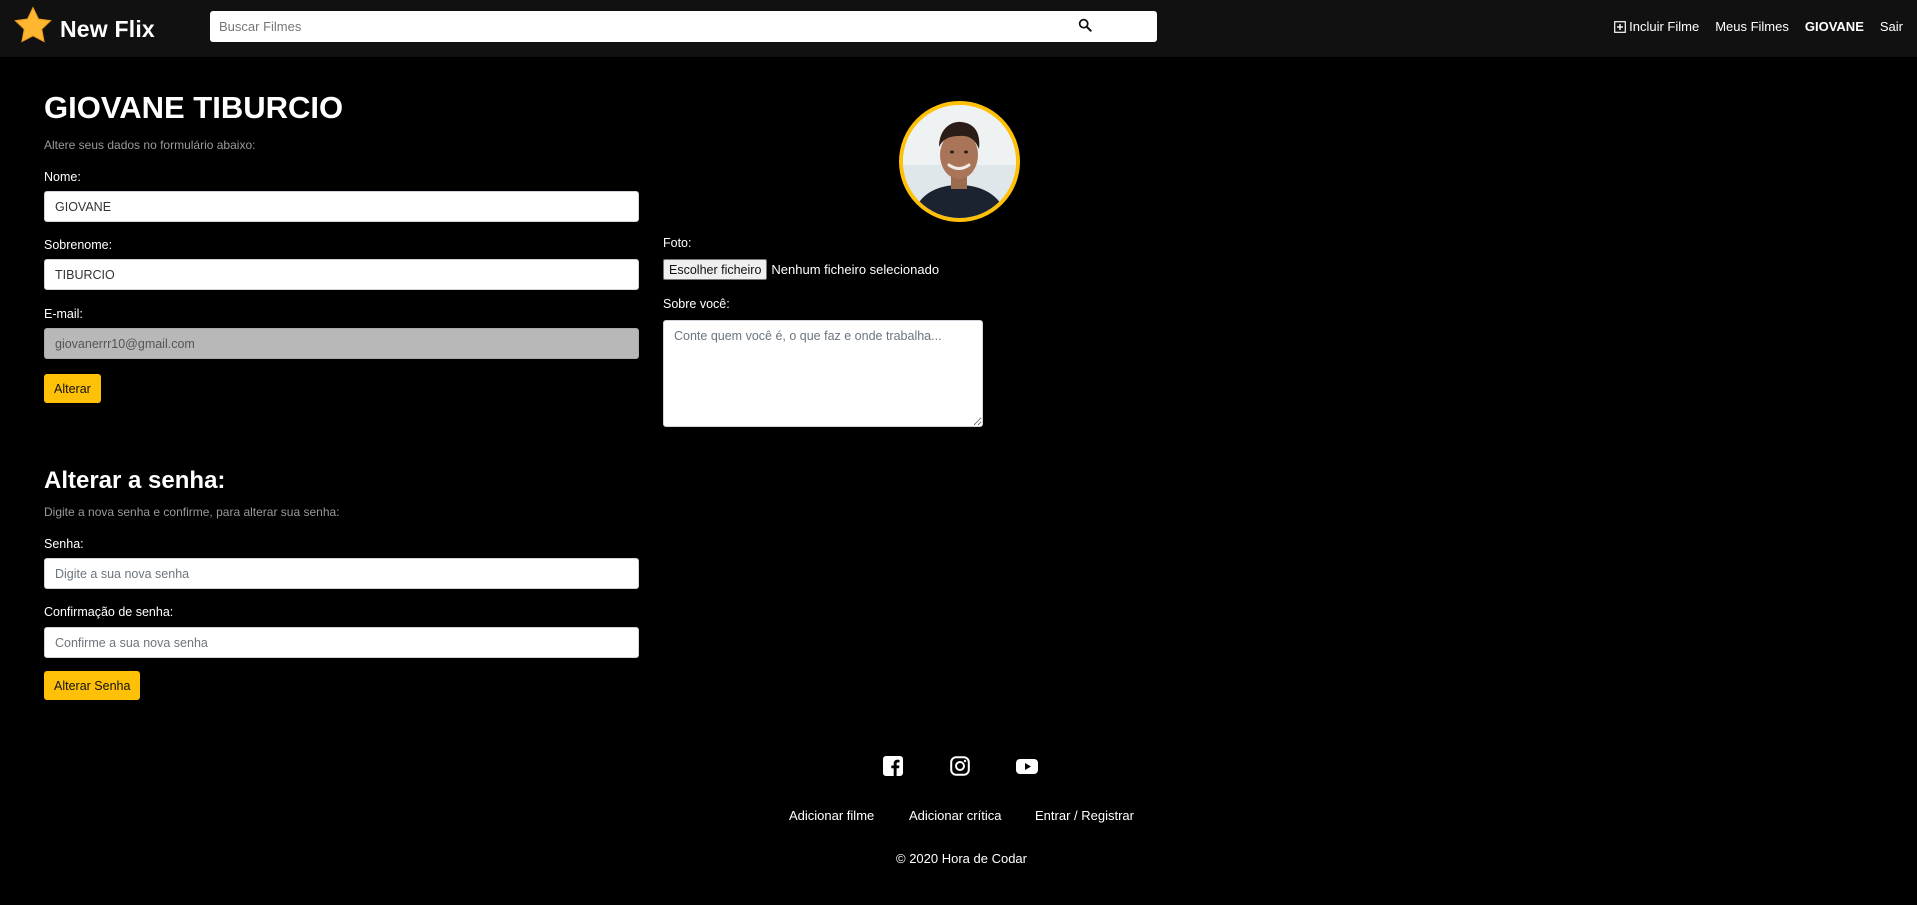 This screenshot has height=905, width=1917. I want to click on youtube-icon, so click(1027, 766).